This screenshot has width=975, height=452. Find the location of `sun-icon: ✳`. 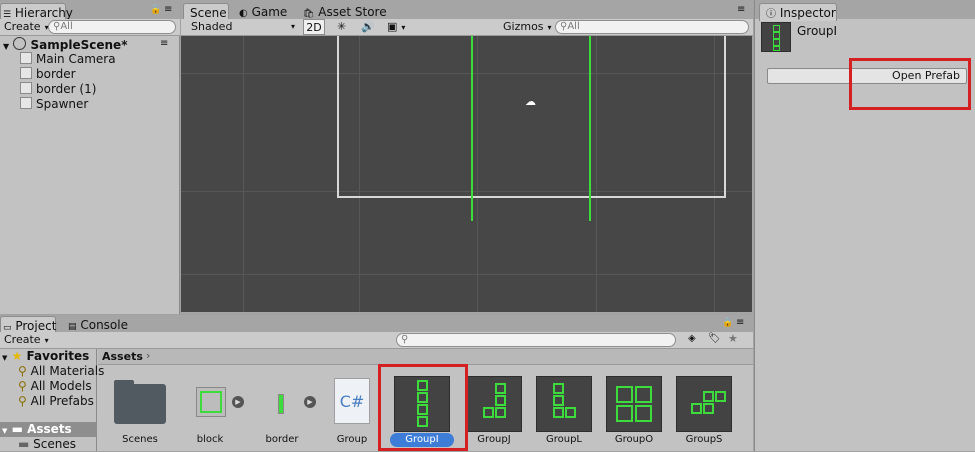

sun-icon: ✳ is located at coordinates (342, 26).